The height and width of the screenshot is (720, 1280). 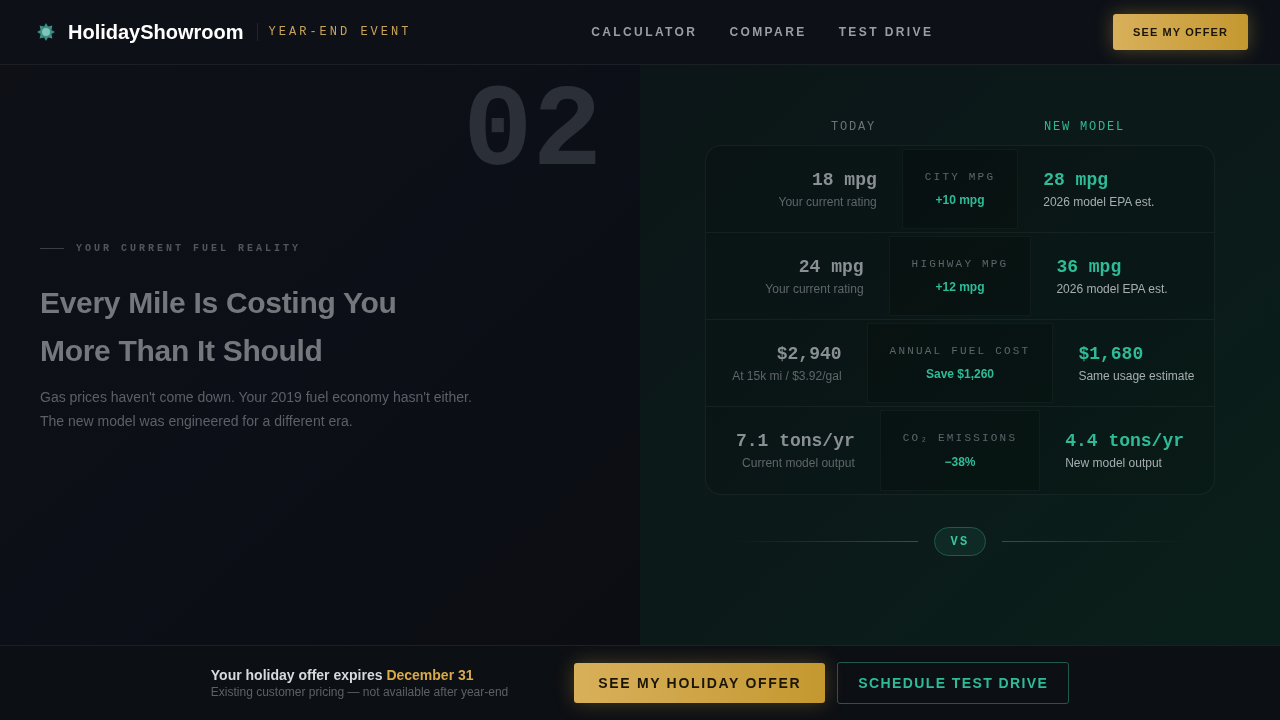 I want to click on metric-label: HIGHWAY MPG, so click(x=960, y=264).